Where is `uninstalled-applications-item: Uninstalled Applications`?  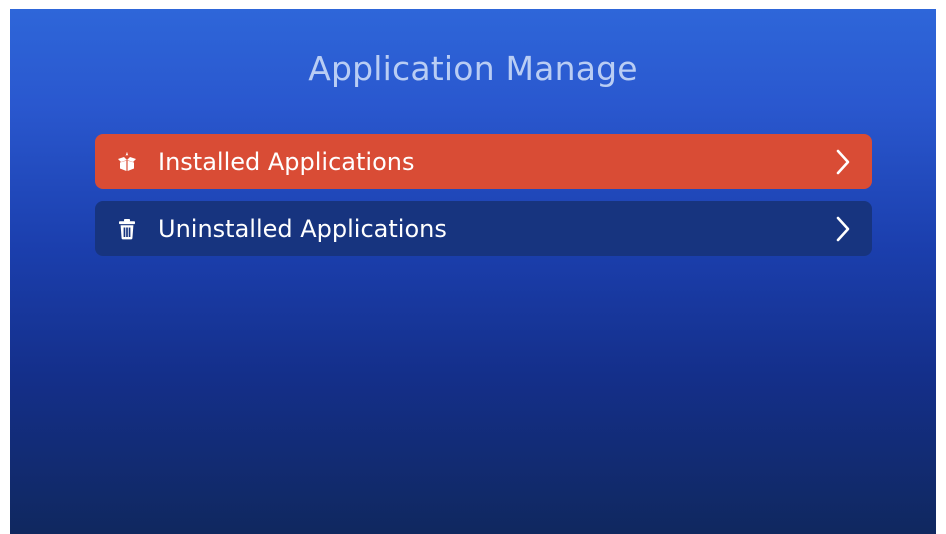
uninstalled-applications-item: Uninstalled Applications is located at coordinates (483, 228).